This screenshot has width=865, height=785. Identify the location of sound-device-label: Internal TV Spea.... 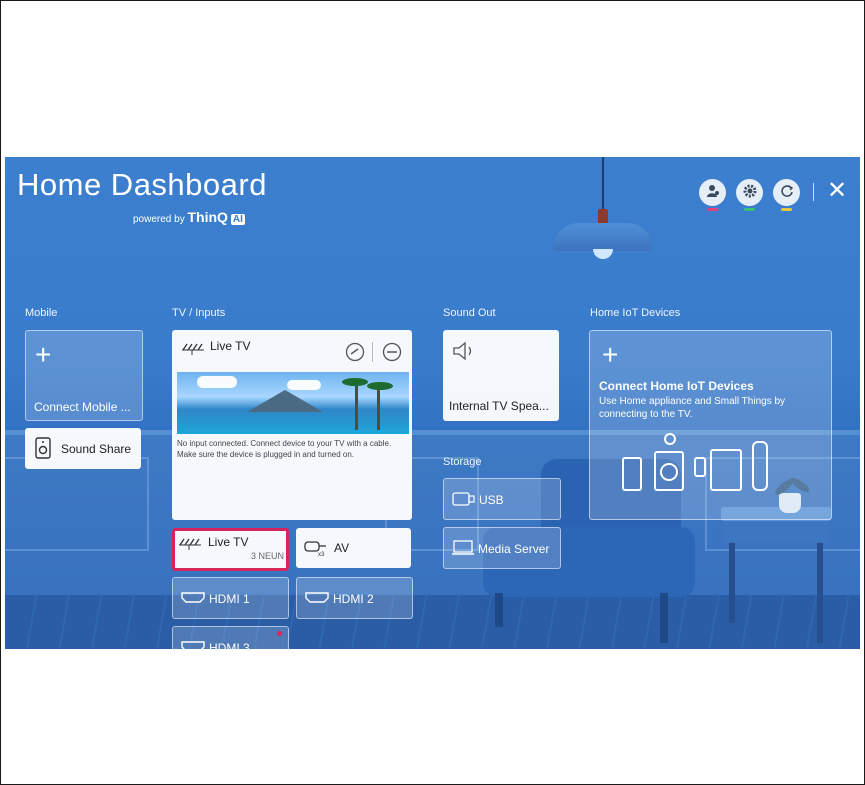
(499, 406).